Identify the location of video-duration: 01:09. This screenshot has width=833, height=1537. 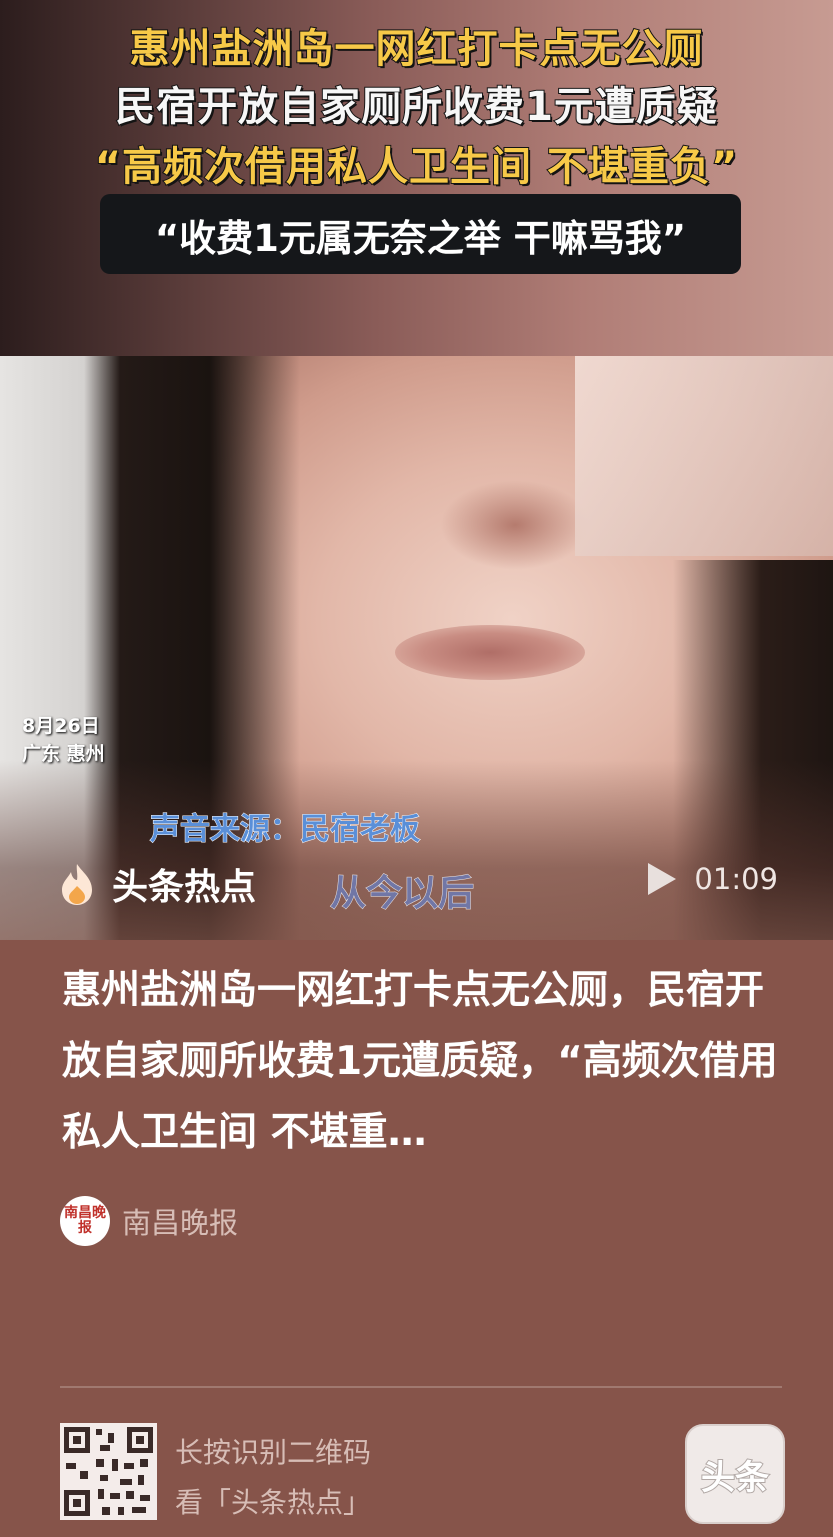
(713, 879).